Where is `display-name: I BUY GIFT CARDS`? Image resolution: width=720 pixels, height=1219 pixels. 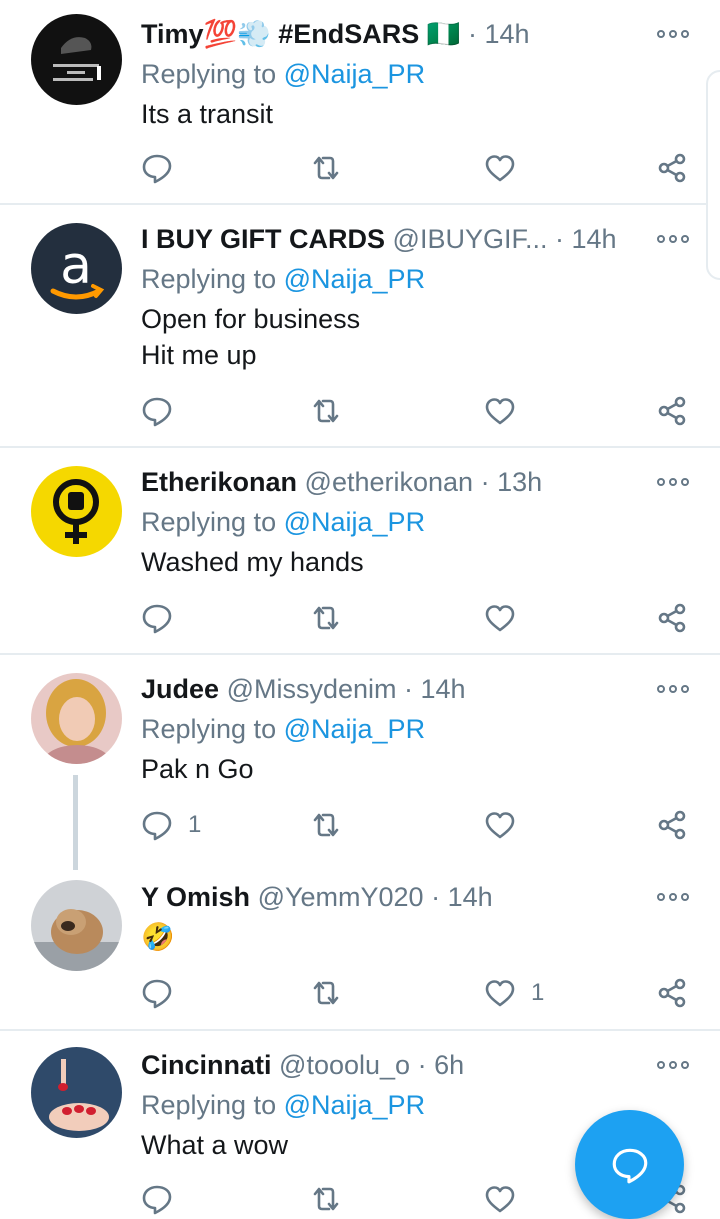 display-name: I BUY GIFT CARDS is located at coordinates (263, 239).